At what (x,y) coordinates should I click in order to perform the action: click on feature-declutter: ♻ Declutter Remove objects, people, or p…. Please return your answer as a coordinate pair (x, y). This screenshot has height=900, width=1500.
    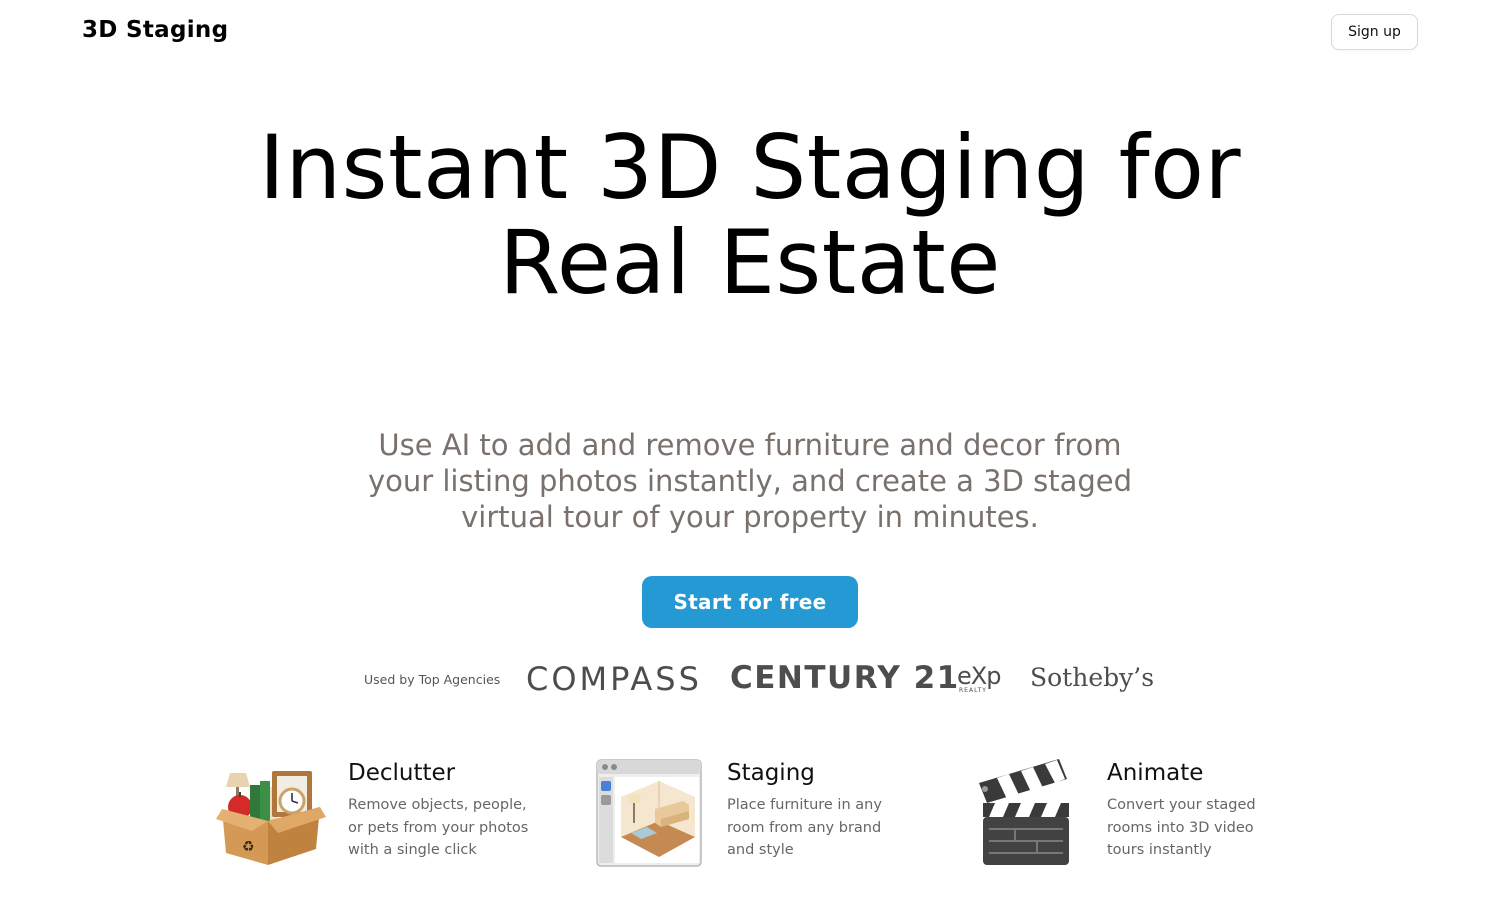
    Looking at the image, I should click on (374, 812).